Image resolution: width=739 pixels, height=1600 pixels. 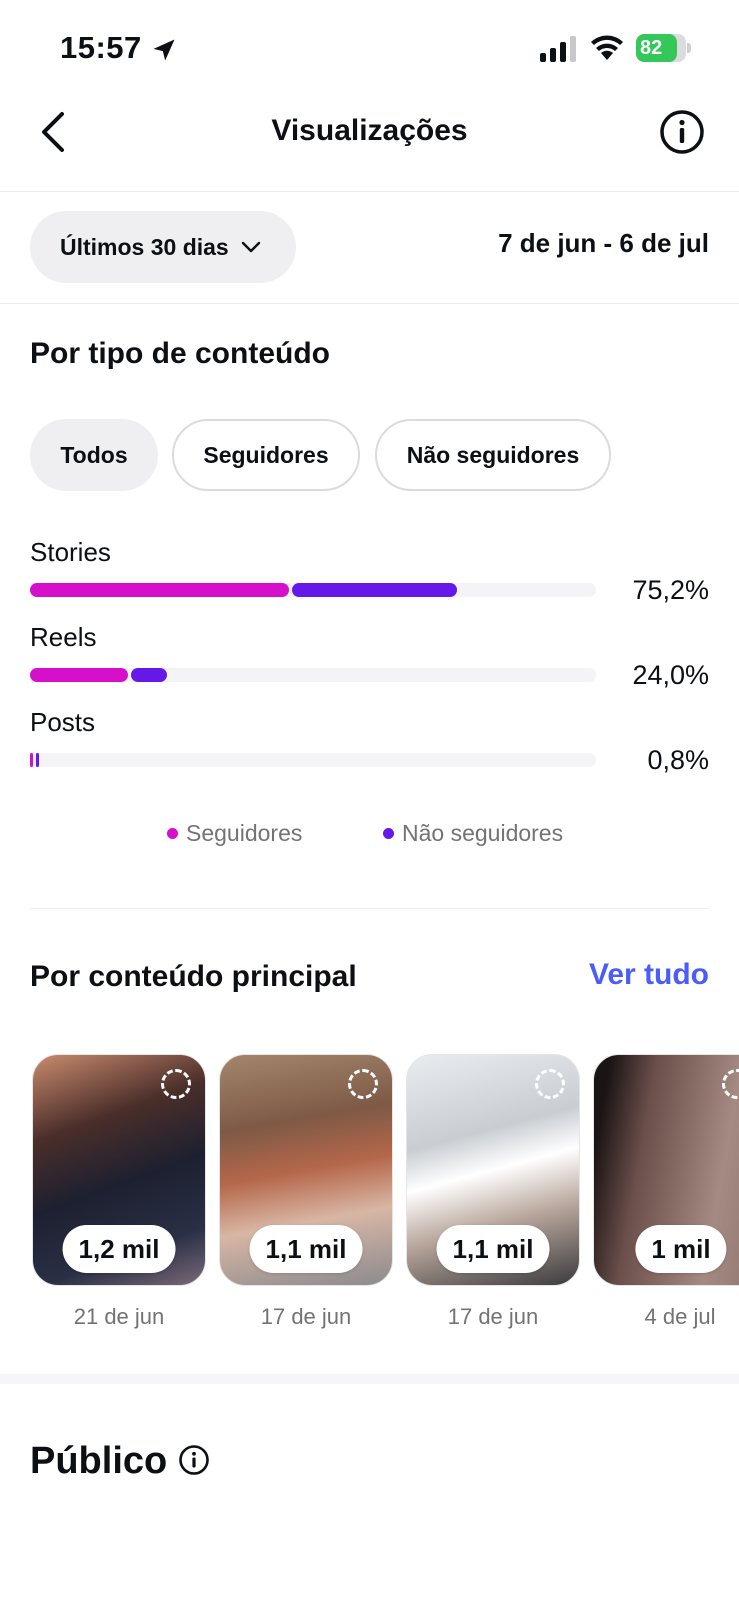 What do you see at coordinates (70, 552) in the screenshot?
I see `bar-label-stories: Stories` at bounding box center [70, 552].